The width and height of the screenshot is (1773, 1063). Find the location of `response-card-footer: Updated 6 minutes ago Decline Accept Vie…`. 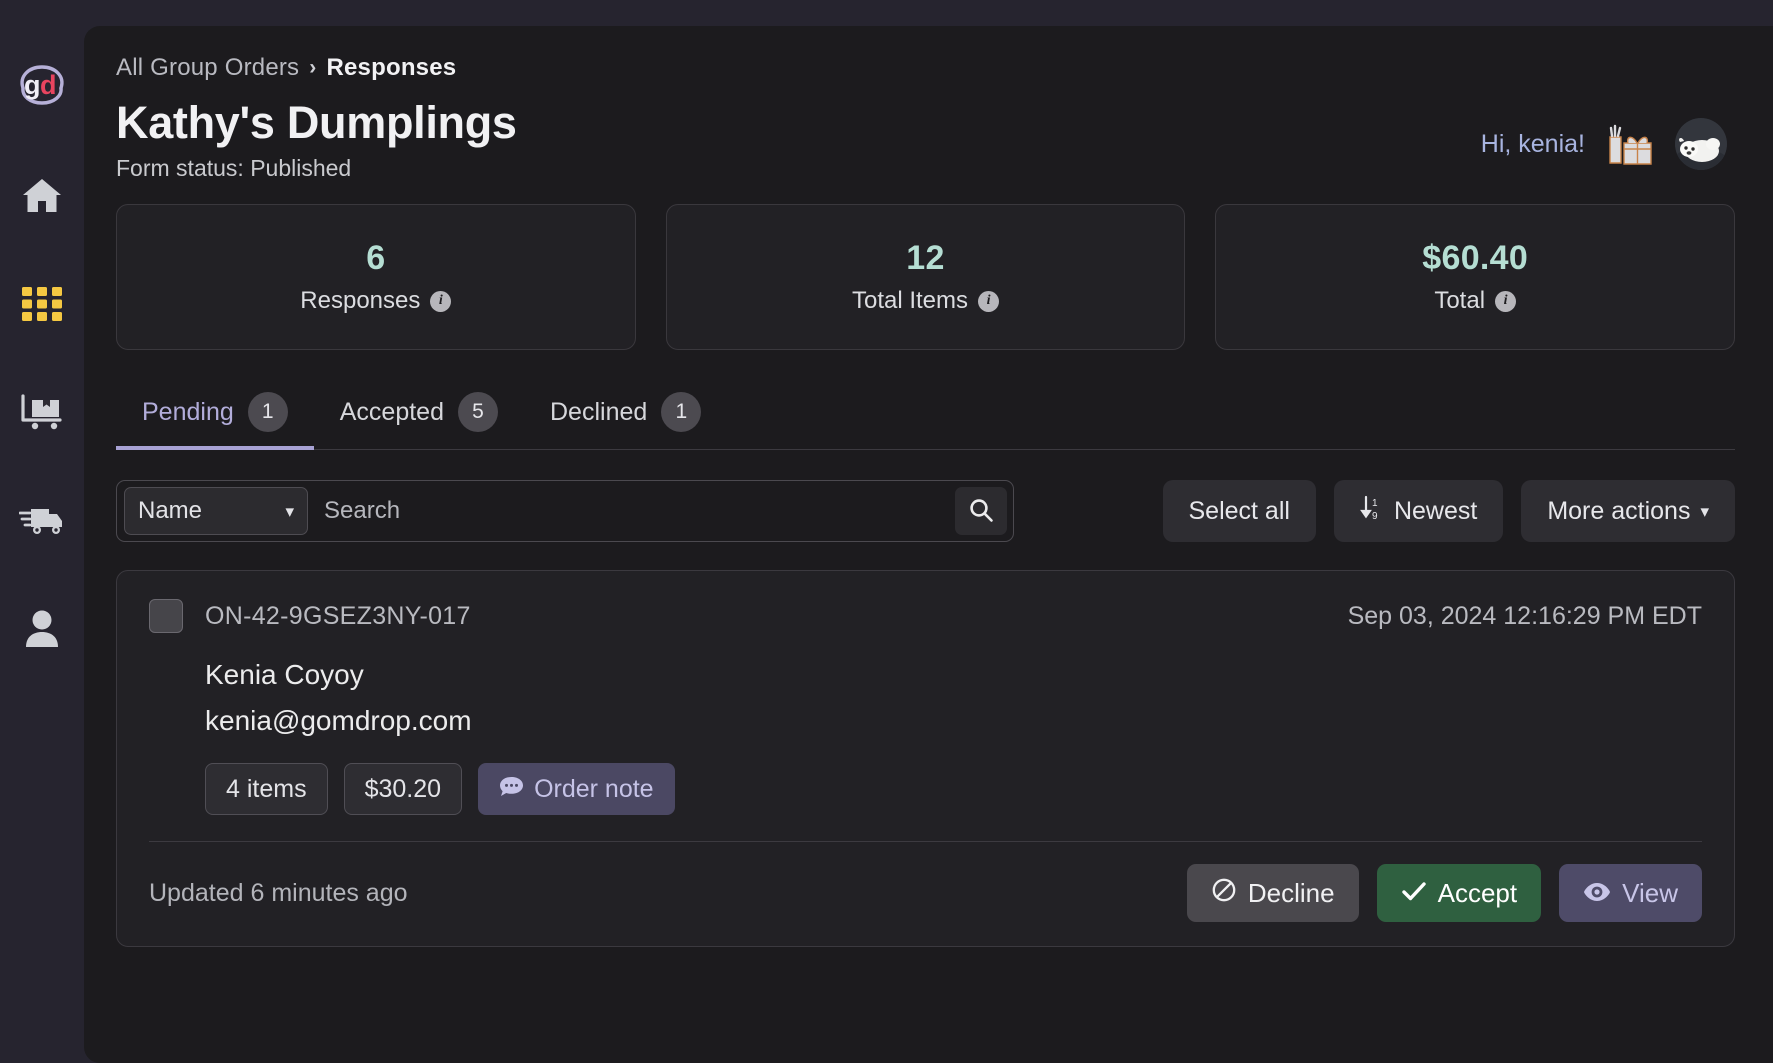

response-card-footer: Updated 6 minutes ago Decline Accept Vie… is located at coordinates (925, 893).